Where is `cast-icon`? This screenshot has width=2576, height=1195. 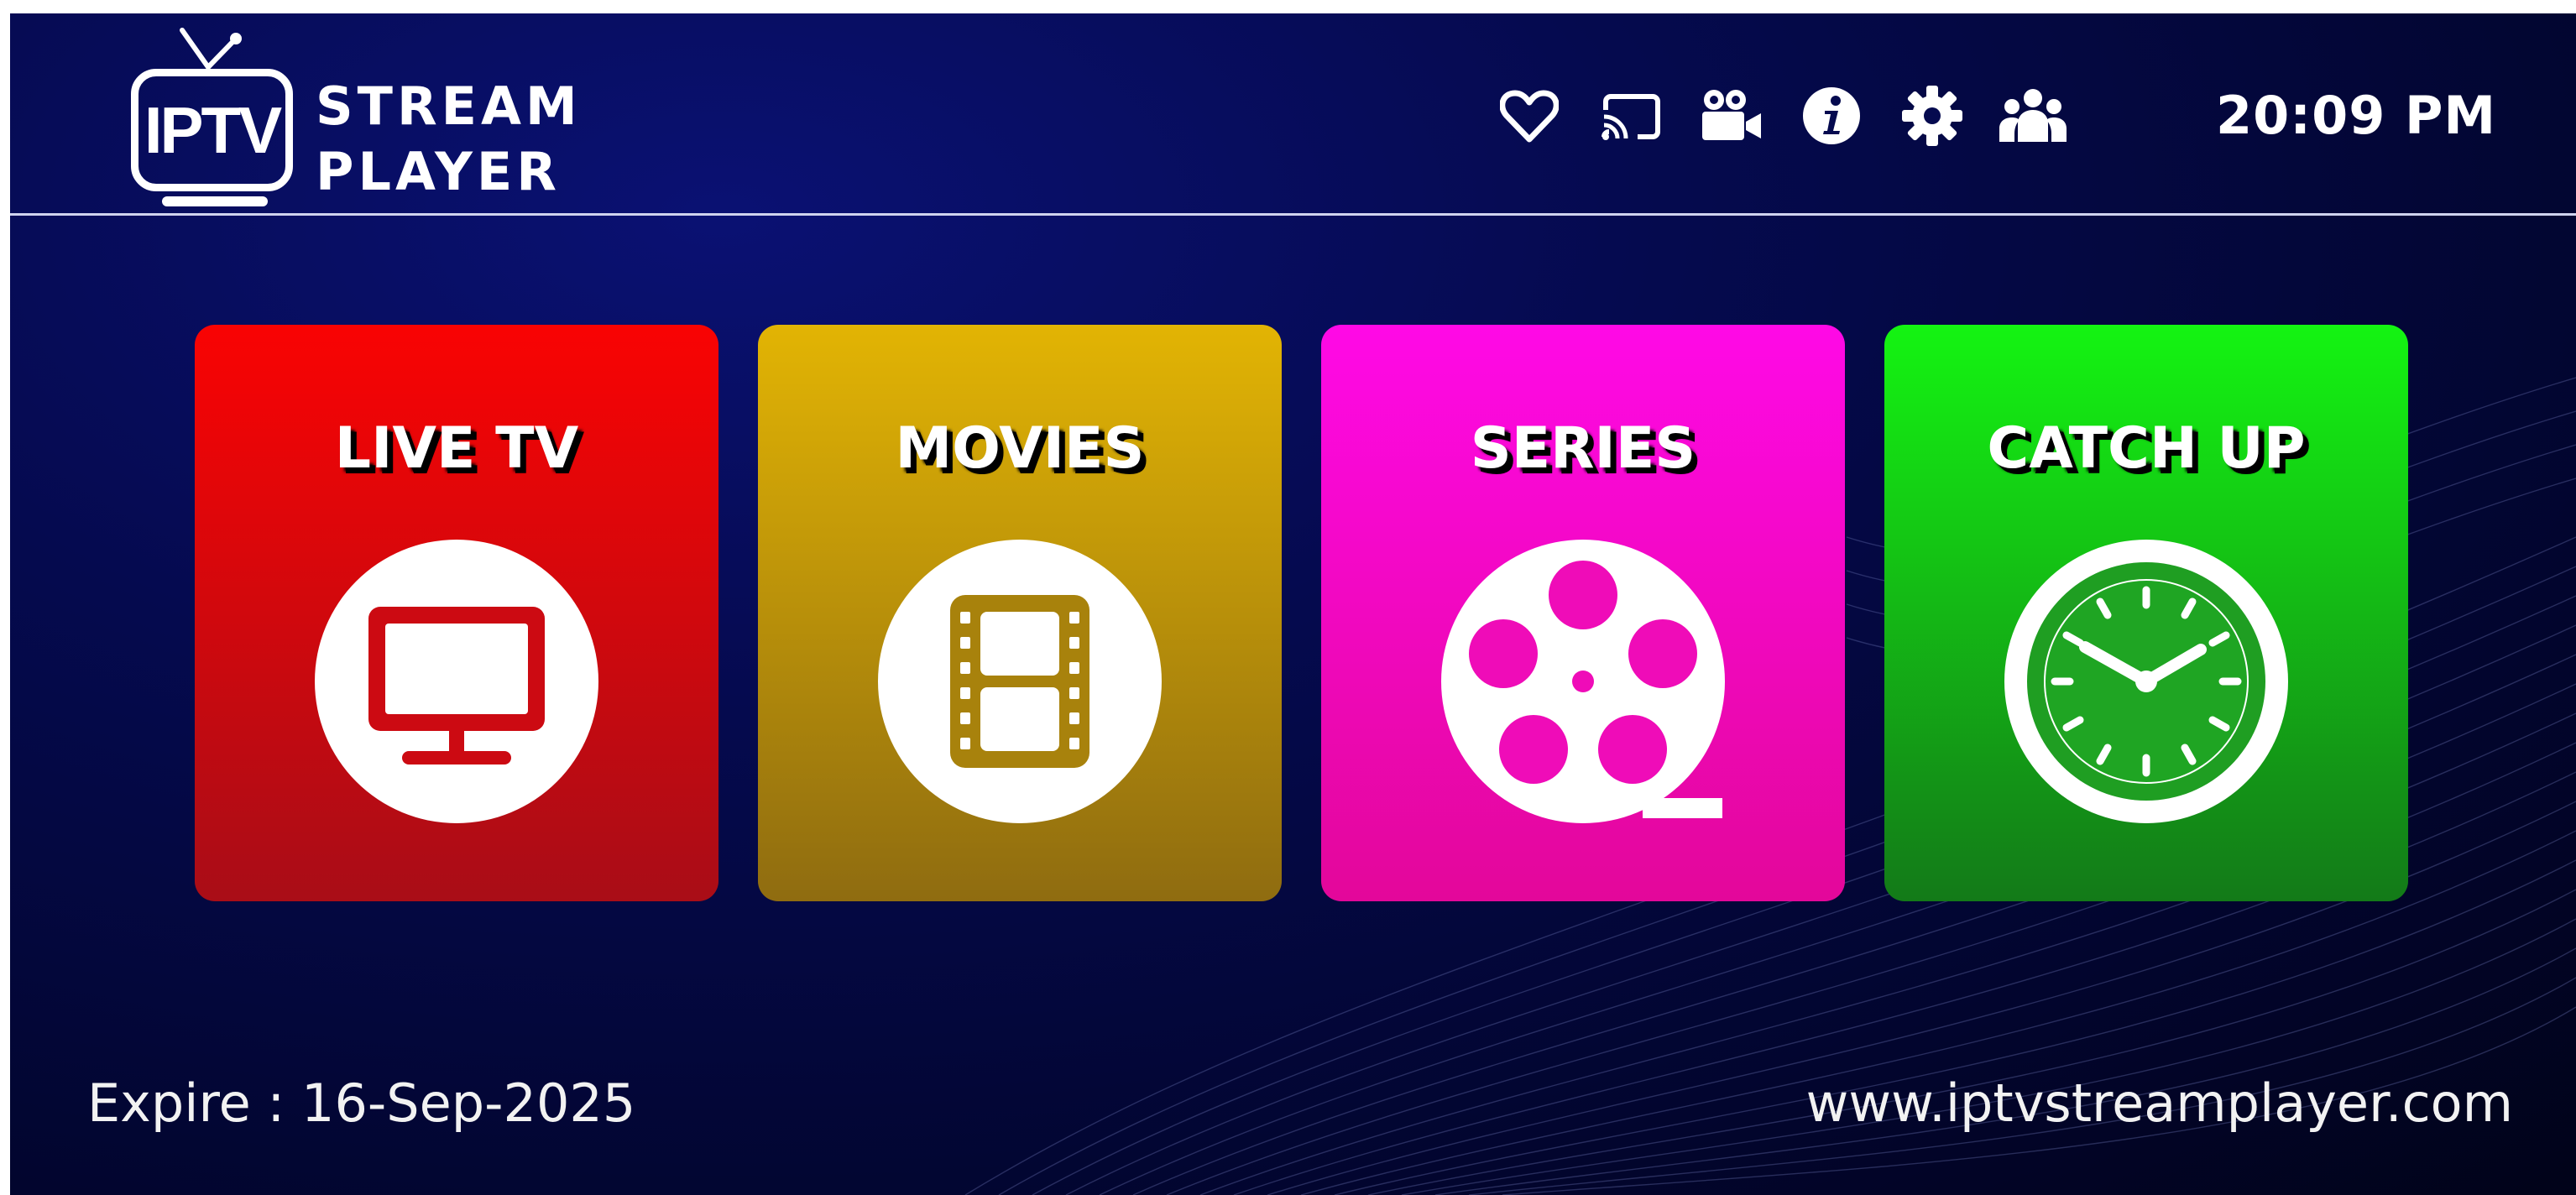
cast-icon is located at coordinates (1630, 116).